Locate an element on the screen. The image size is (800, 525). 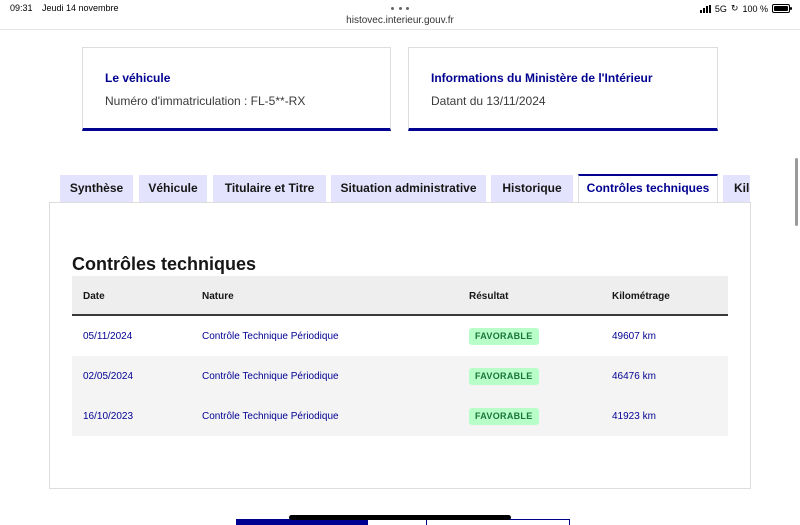
tab-synthese: Synthèse is located at coordinates (96, 188).